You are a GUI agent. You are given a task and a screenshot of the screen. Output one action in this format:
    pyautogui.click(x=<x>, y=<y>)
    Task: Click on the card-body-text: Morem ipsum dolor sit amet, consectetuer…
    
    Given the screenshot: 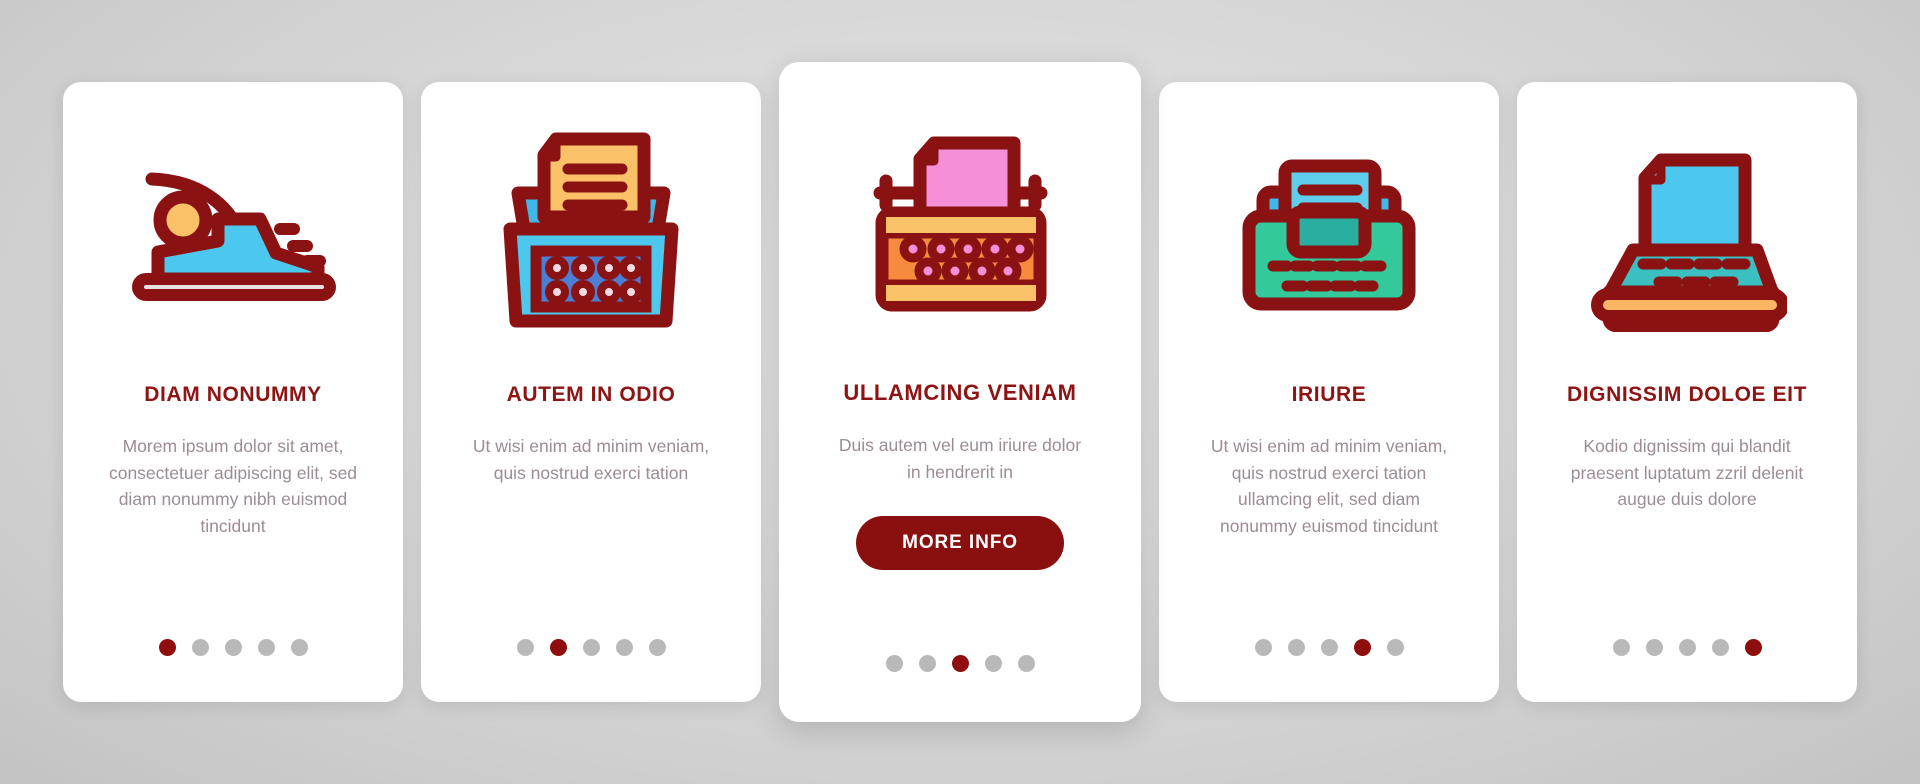 What is the action you would take?
    pyautogui.click(x=233, y=486)
    